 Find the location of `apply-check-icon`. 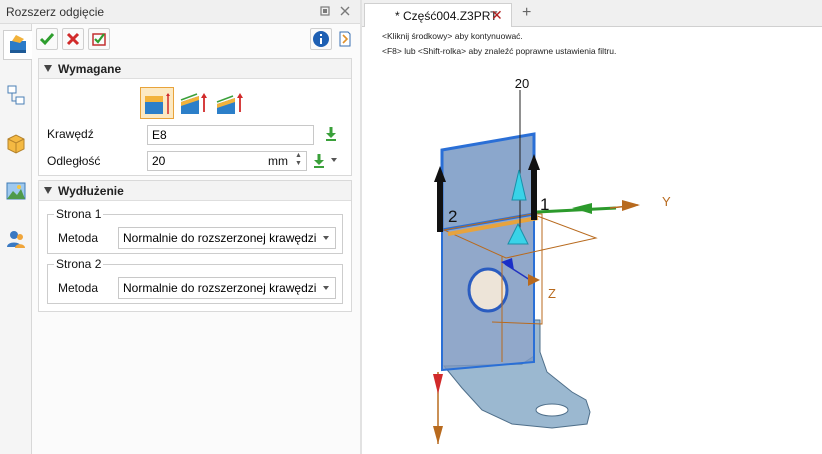

apply-check-icon is located at coordinates (99, 39).